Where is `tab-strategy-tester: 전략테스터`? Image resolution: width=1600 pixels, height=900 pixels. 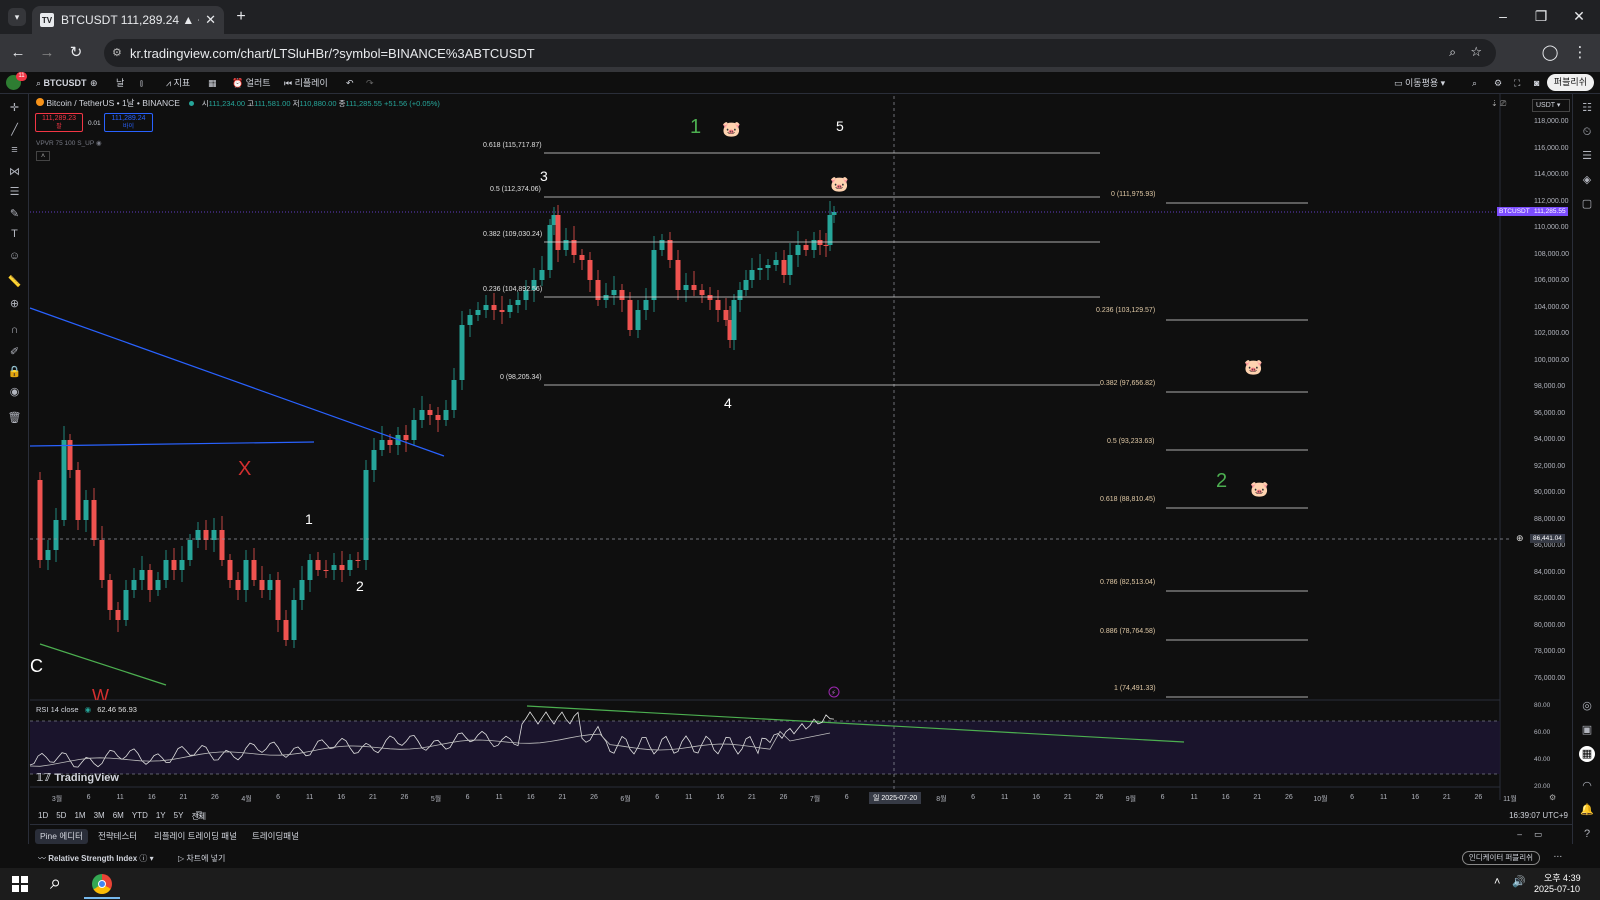 tab-strategy-tester: 전략테스터 is located at coordinates (117, 836).